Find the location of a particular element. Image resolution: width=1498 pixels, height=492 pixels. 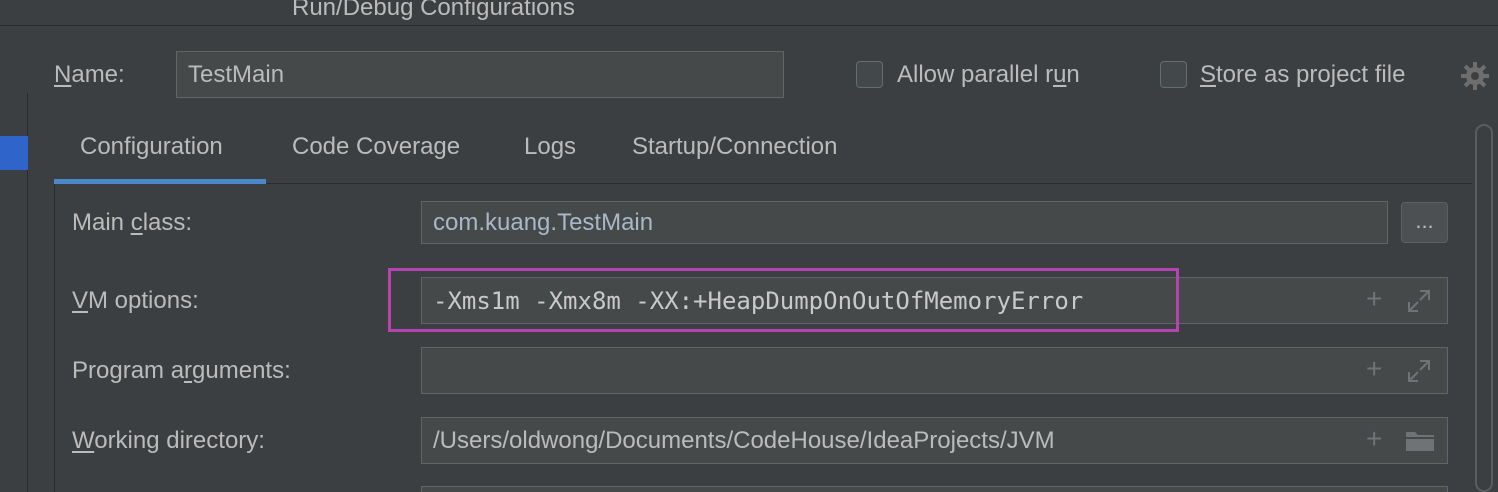

allow-parallel-run-checkbox is located at coordinates (869, 74).